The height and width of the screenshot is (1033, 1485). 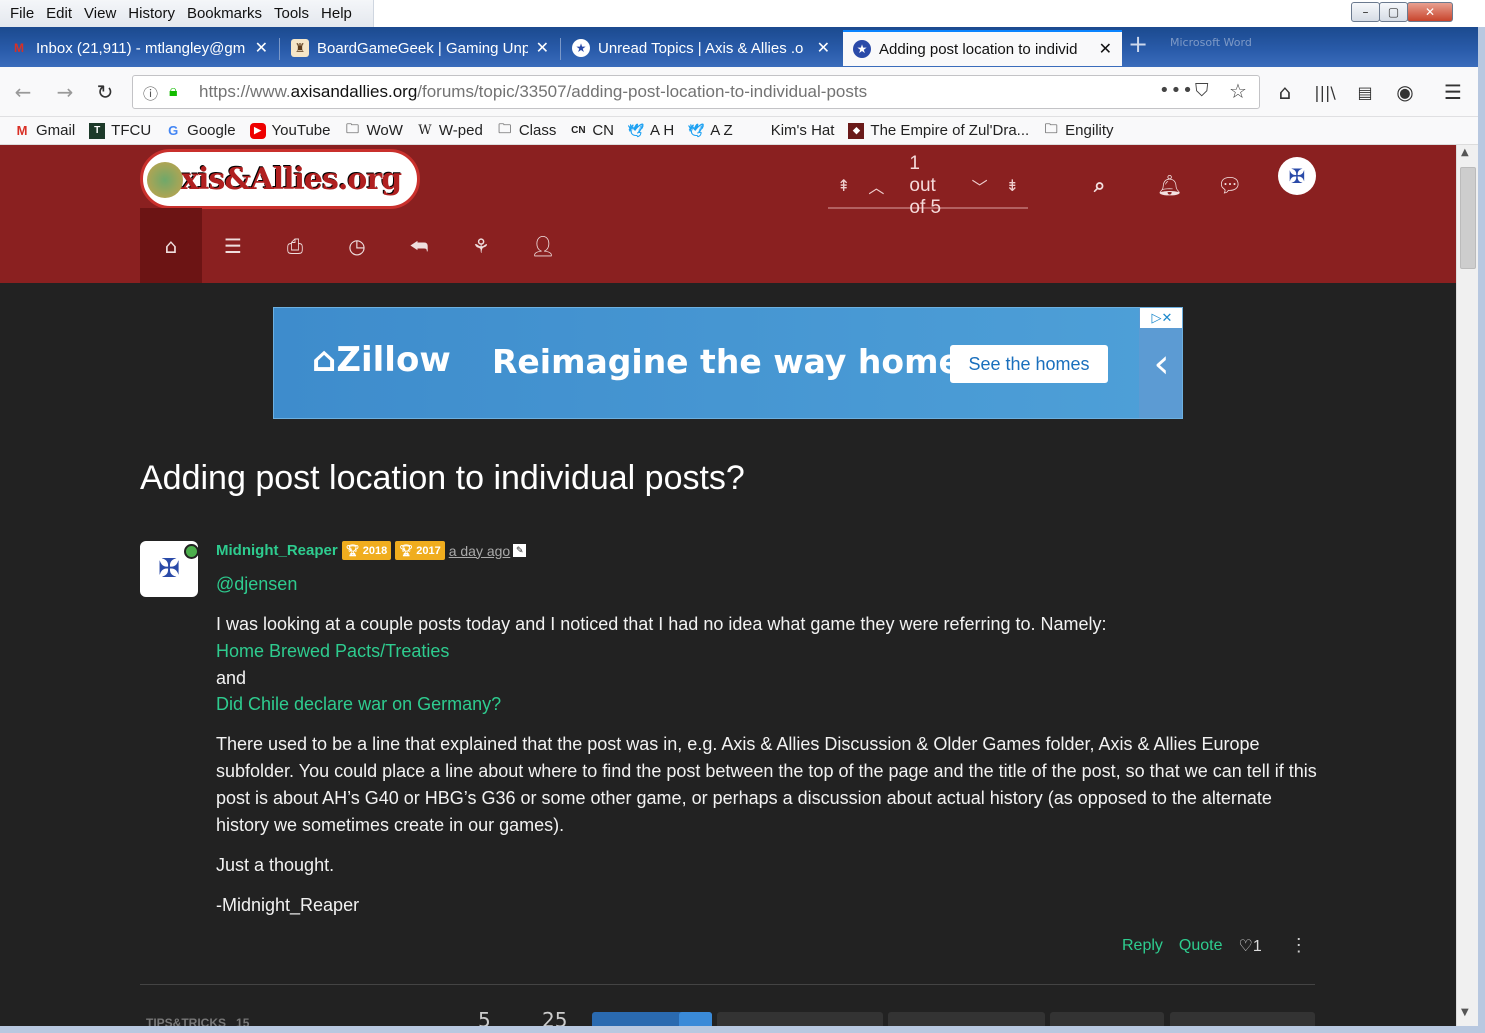 What do you see at coordinates (100, 13) in the screenshot?
I see `menu-view: View` at bounding box center [100, 13].